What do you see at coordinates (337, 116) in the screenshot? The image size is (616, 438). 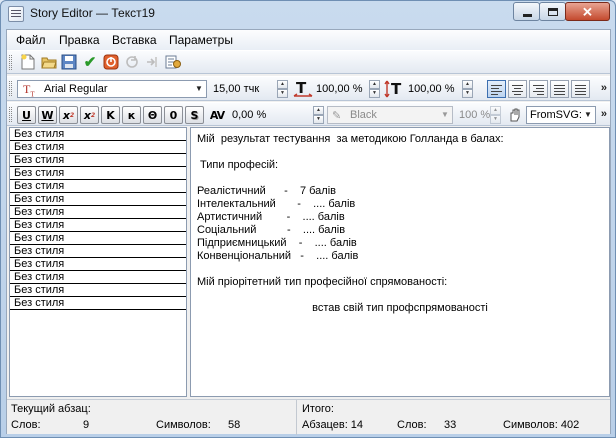 I see `pencil-icon: ✎` at bounding box center [337, 116].